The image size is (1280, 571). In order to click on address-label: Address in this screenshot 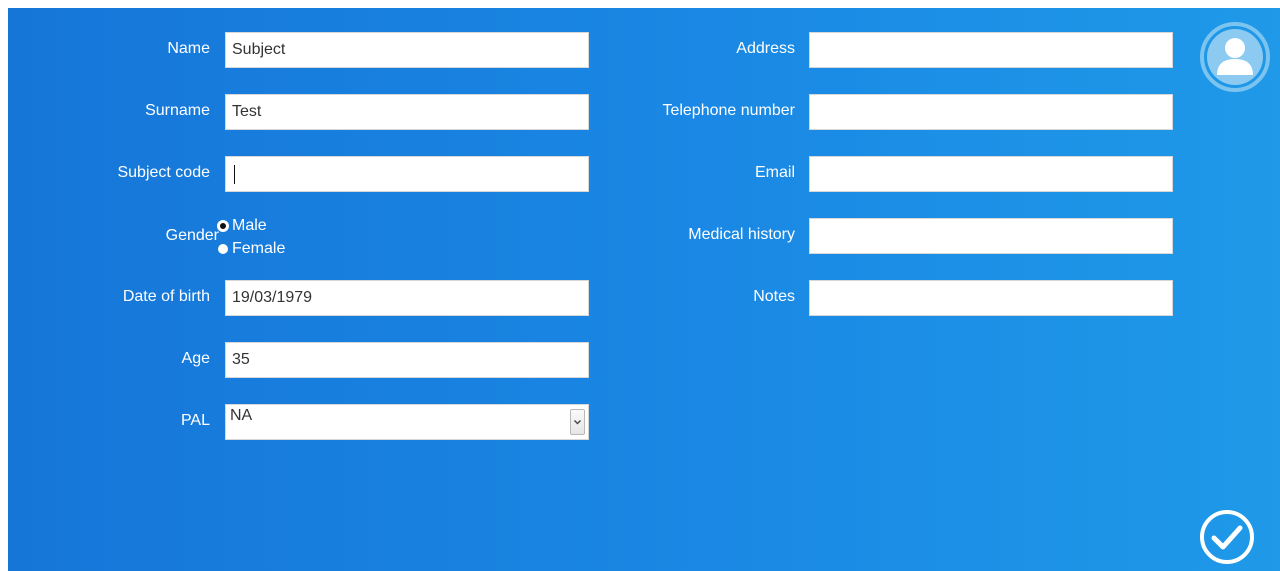, I will do `click(765, 48)`.